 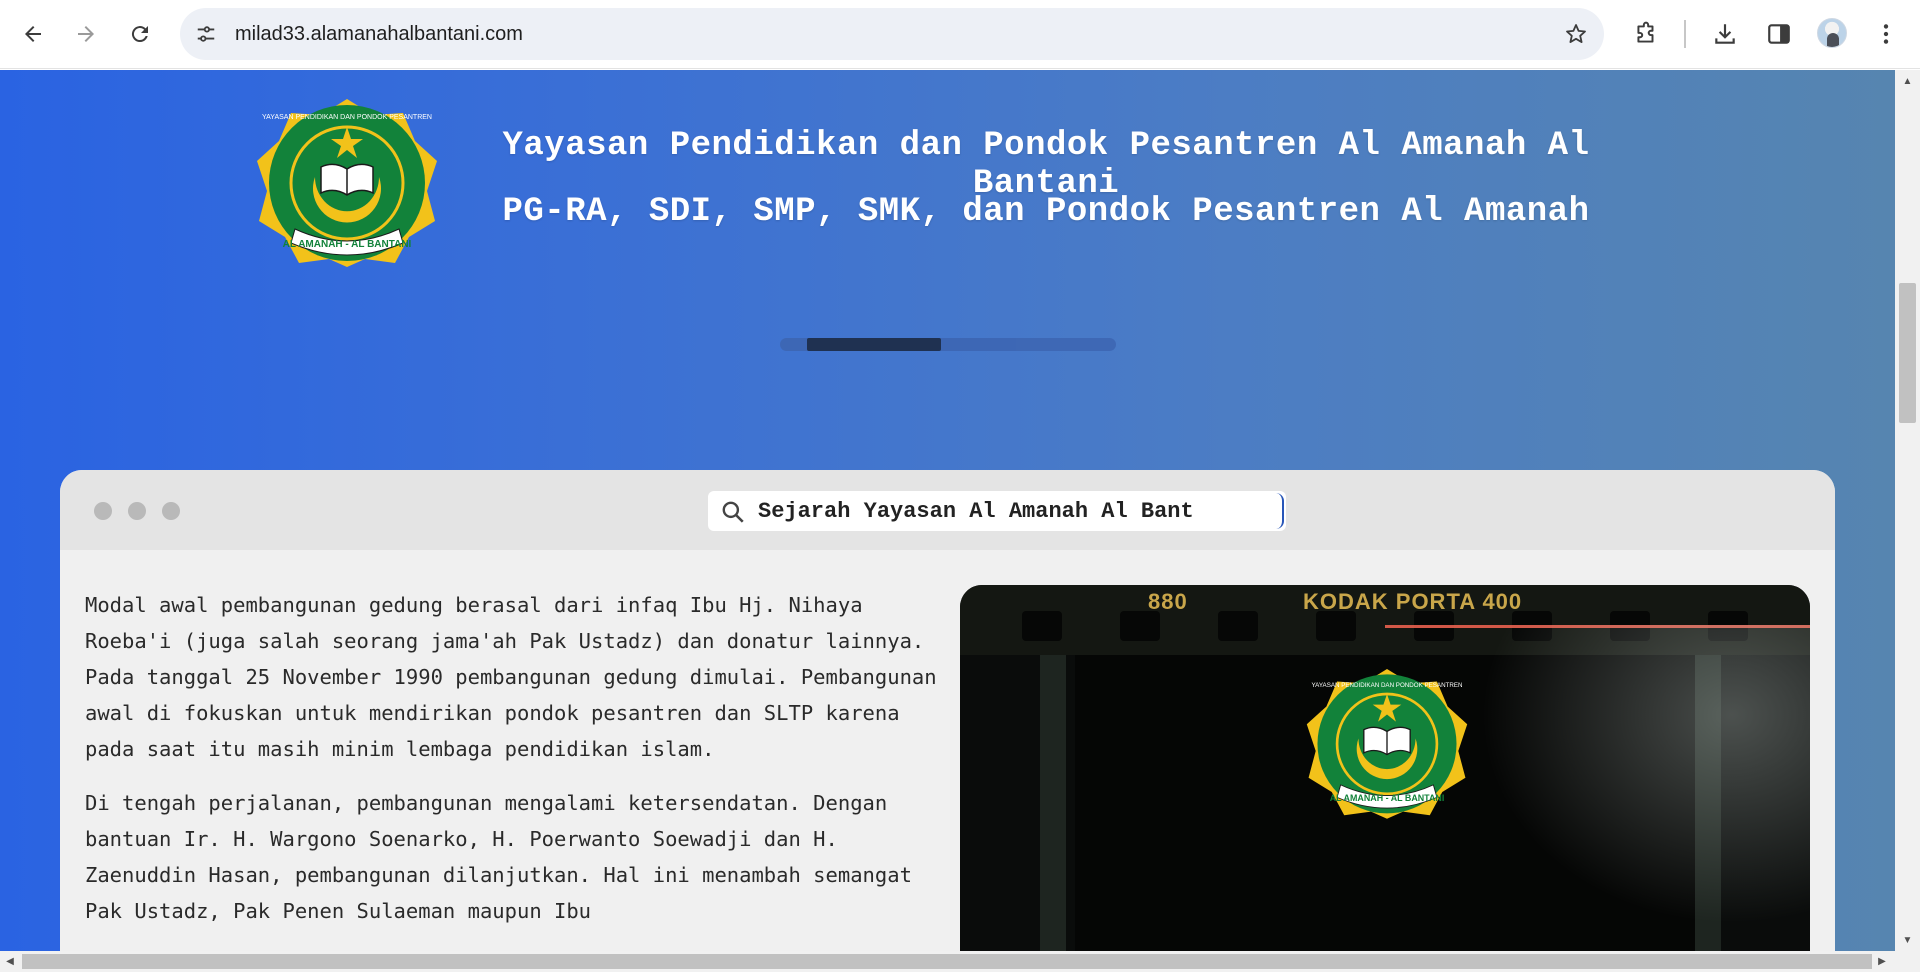 I want to click on scroll-right-arrow: ▶, so click(x=1882, y=961).